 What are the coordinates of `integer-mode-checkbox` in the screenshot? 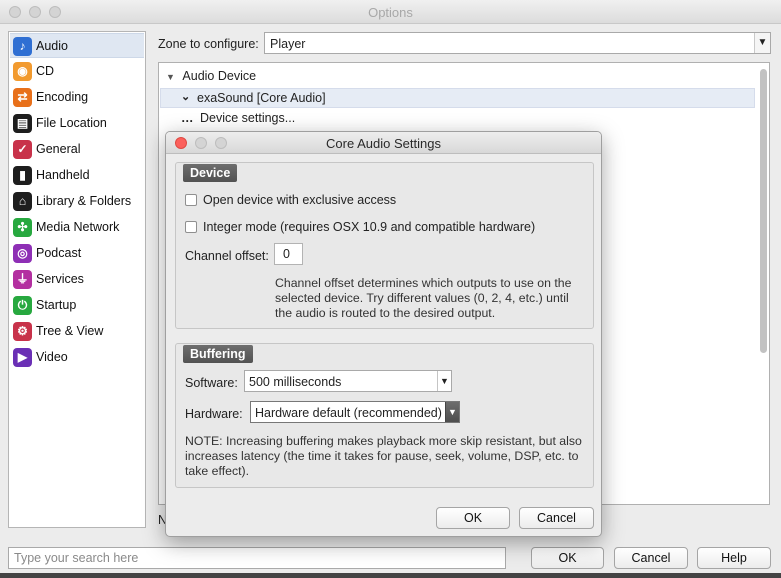 It's located at (191, 227).